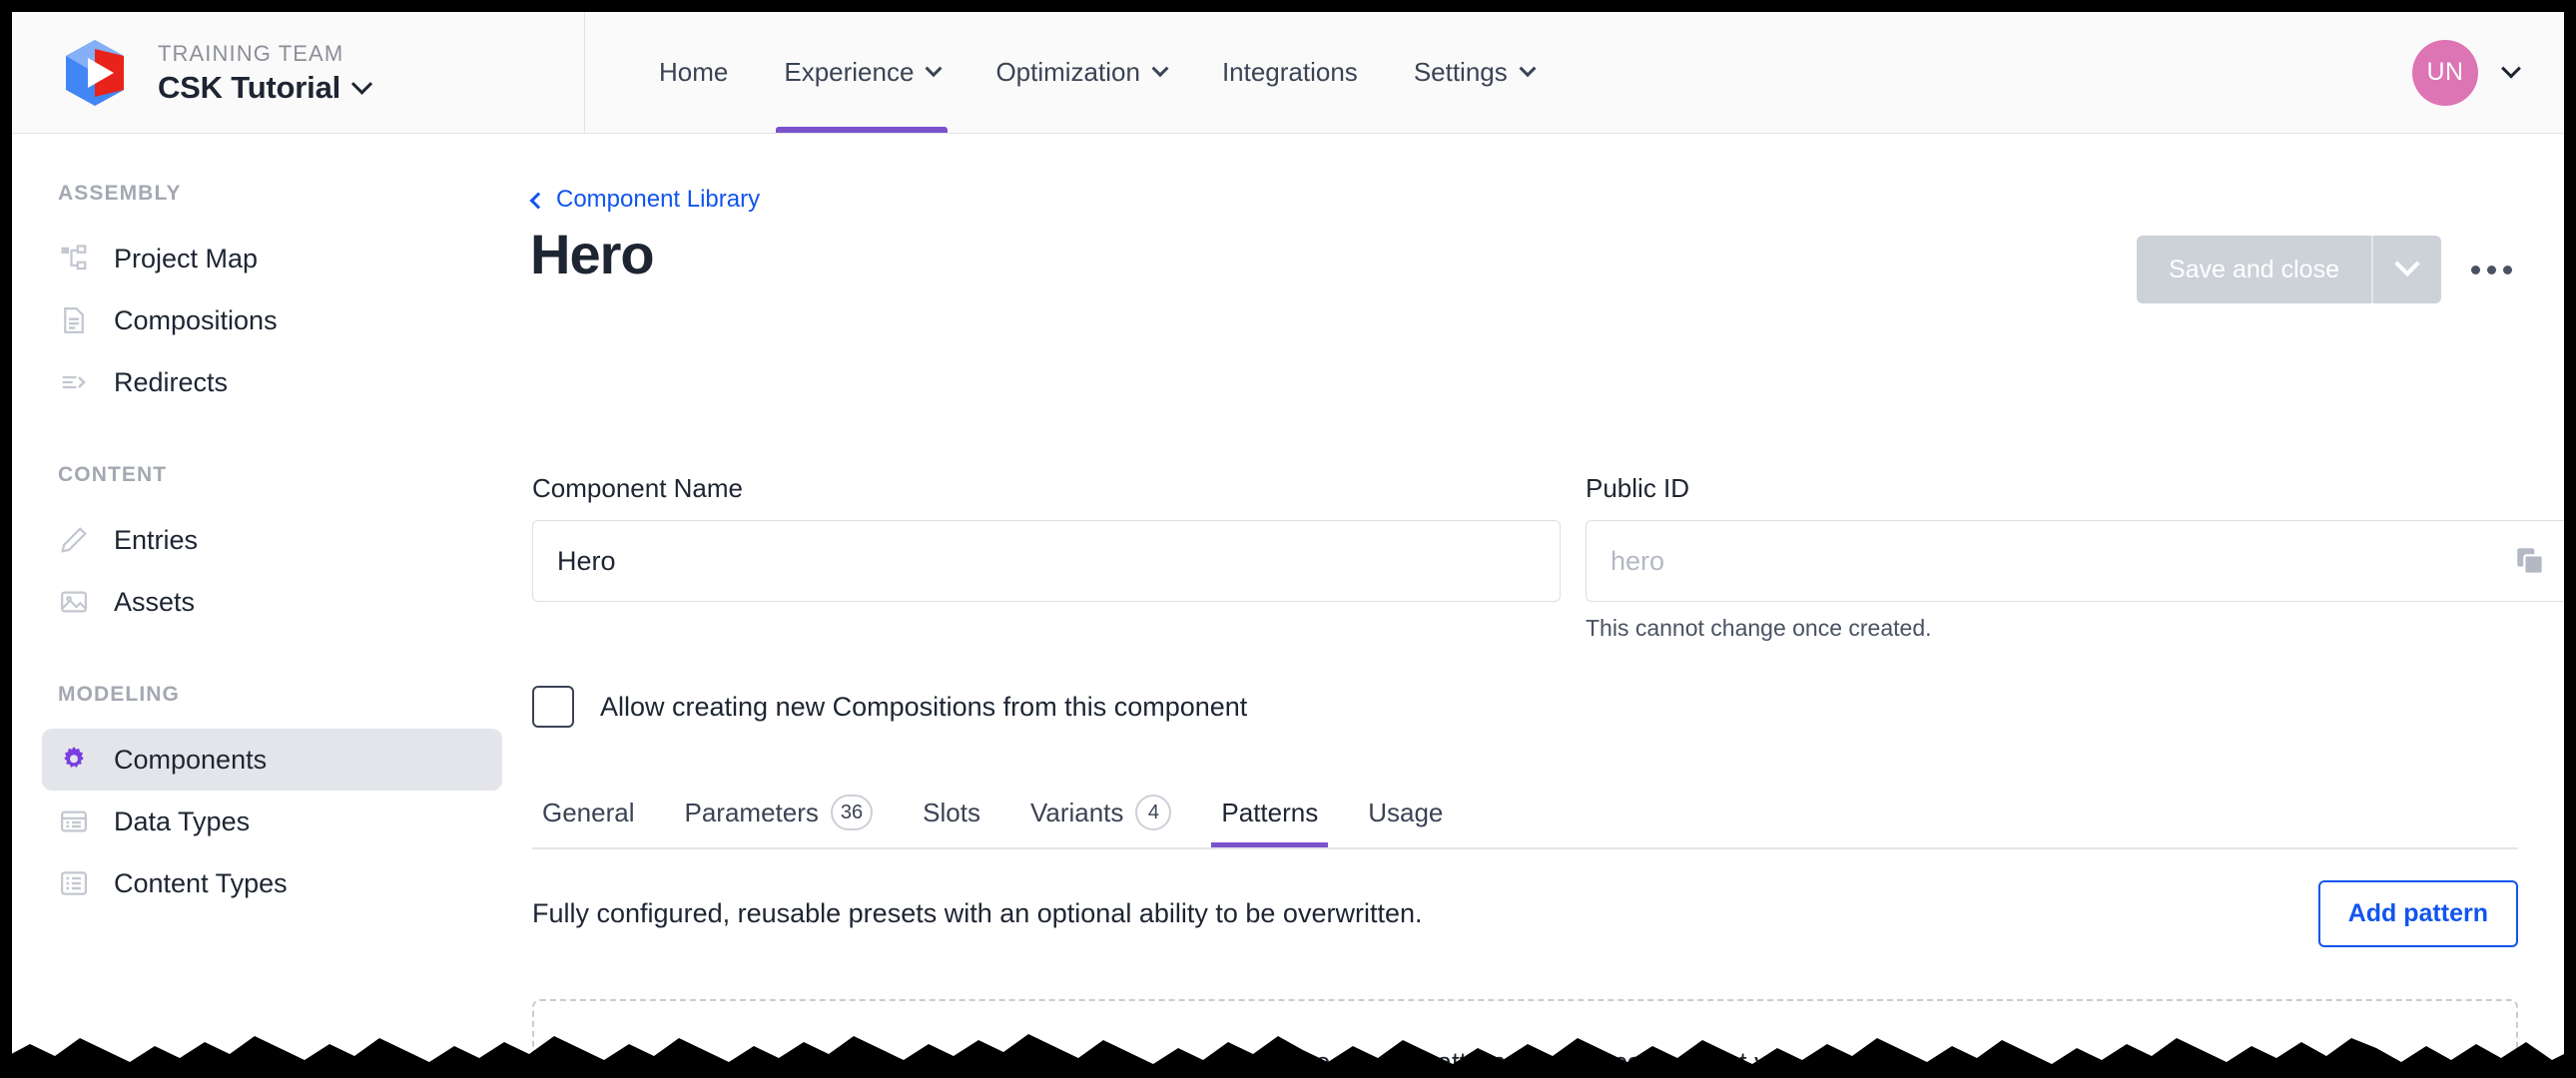 Image resolution: width=2576 pixels, height=1078 pixels. Describe the element at coordinates (272, 258) in the screenshot. I see `sidebar-item-project-map: Project Map` at that location.